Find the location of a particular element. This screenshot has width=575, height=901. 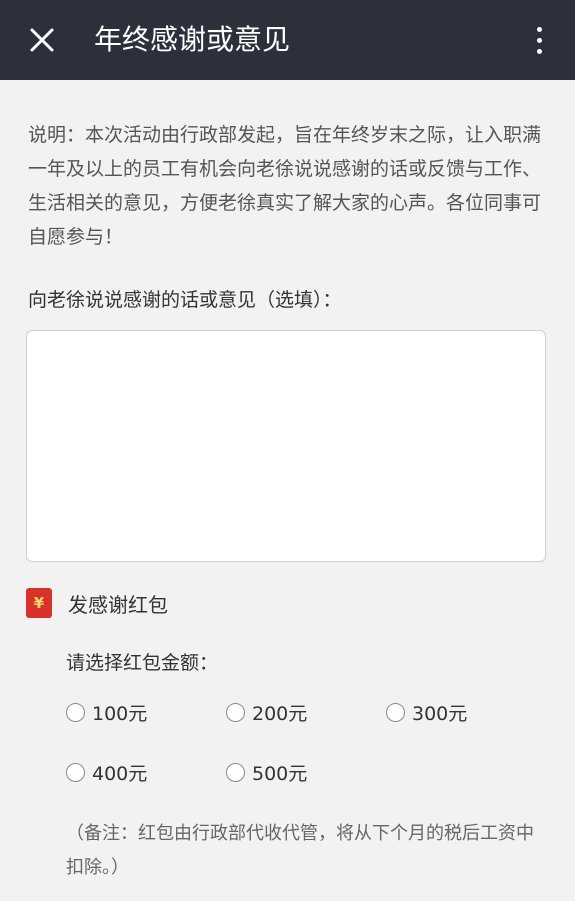

amount-label: 请选择红包金额： is located at coordinates (142, 663).